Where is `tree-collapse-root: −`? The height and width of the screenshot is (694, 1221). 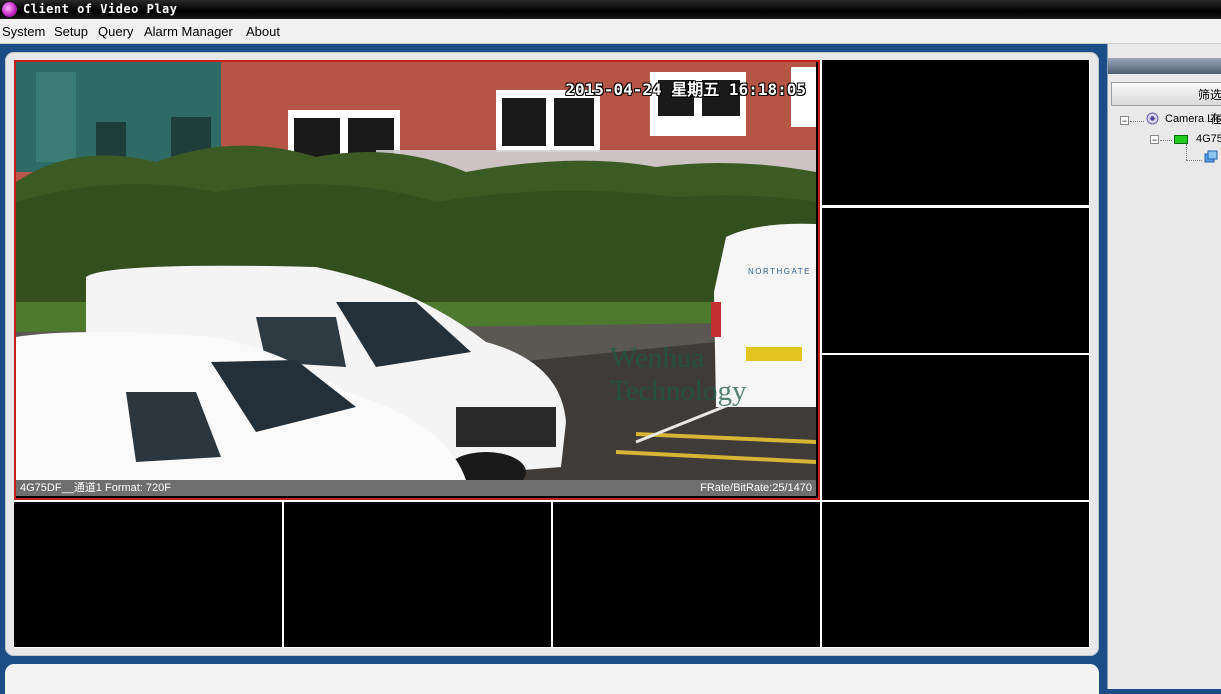 tree-collapse-root: − is located at coordinates (1124, 121).